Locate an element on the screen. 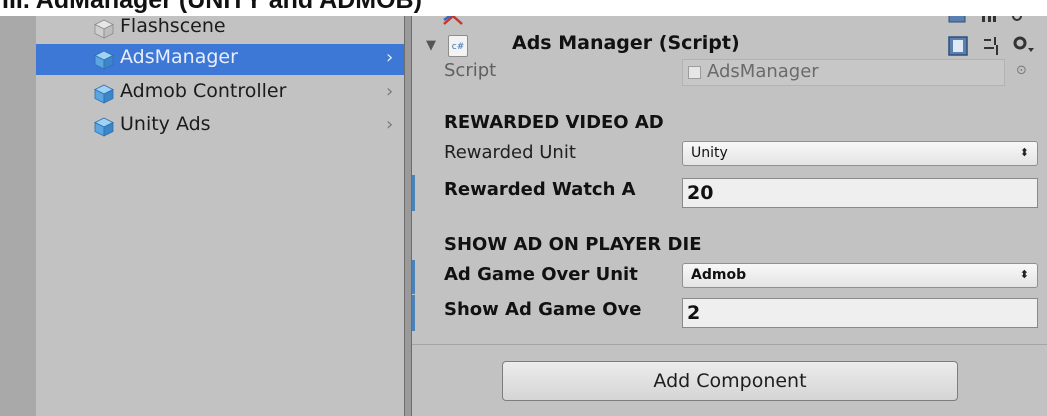 This screenshot has width=1047, height=416. script-asset-icon is located at coordinates (694, 72).